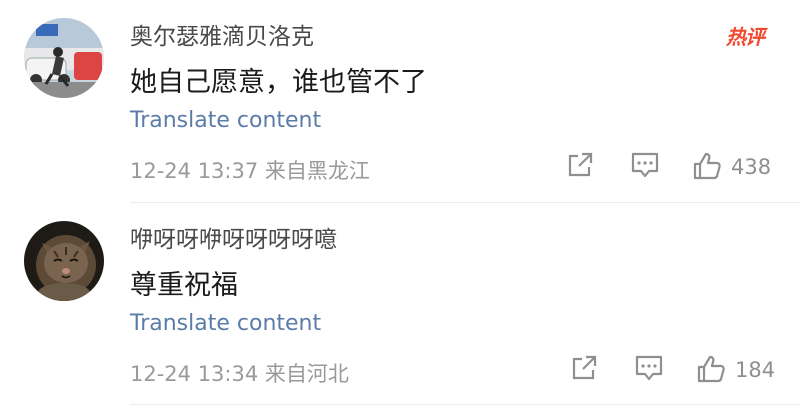 This screenshot has width=800, height=405. I want to click on comment-text: 尊重祝福, so click(184, 285).